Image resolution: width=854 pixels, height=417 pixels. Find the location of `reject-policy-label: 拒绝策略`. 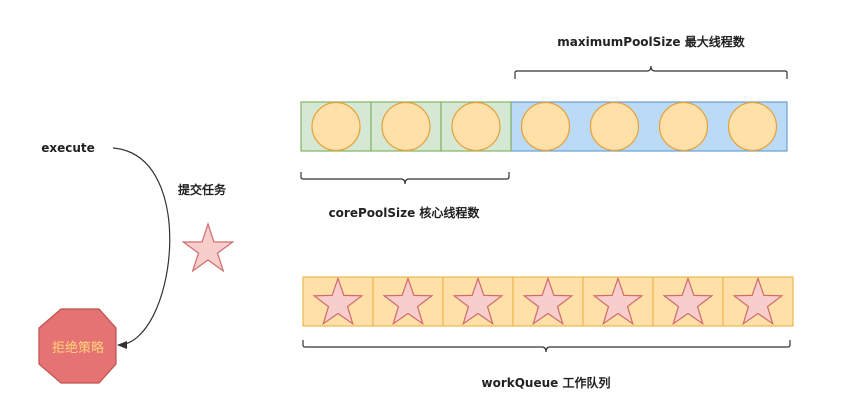

reject-policy-label: 拒绝策略 is located at coordinates (78, 348).